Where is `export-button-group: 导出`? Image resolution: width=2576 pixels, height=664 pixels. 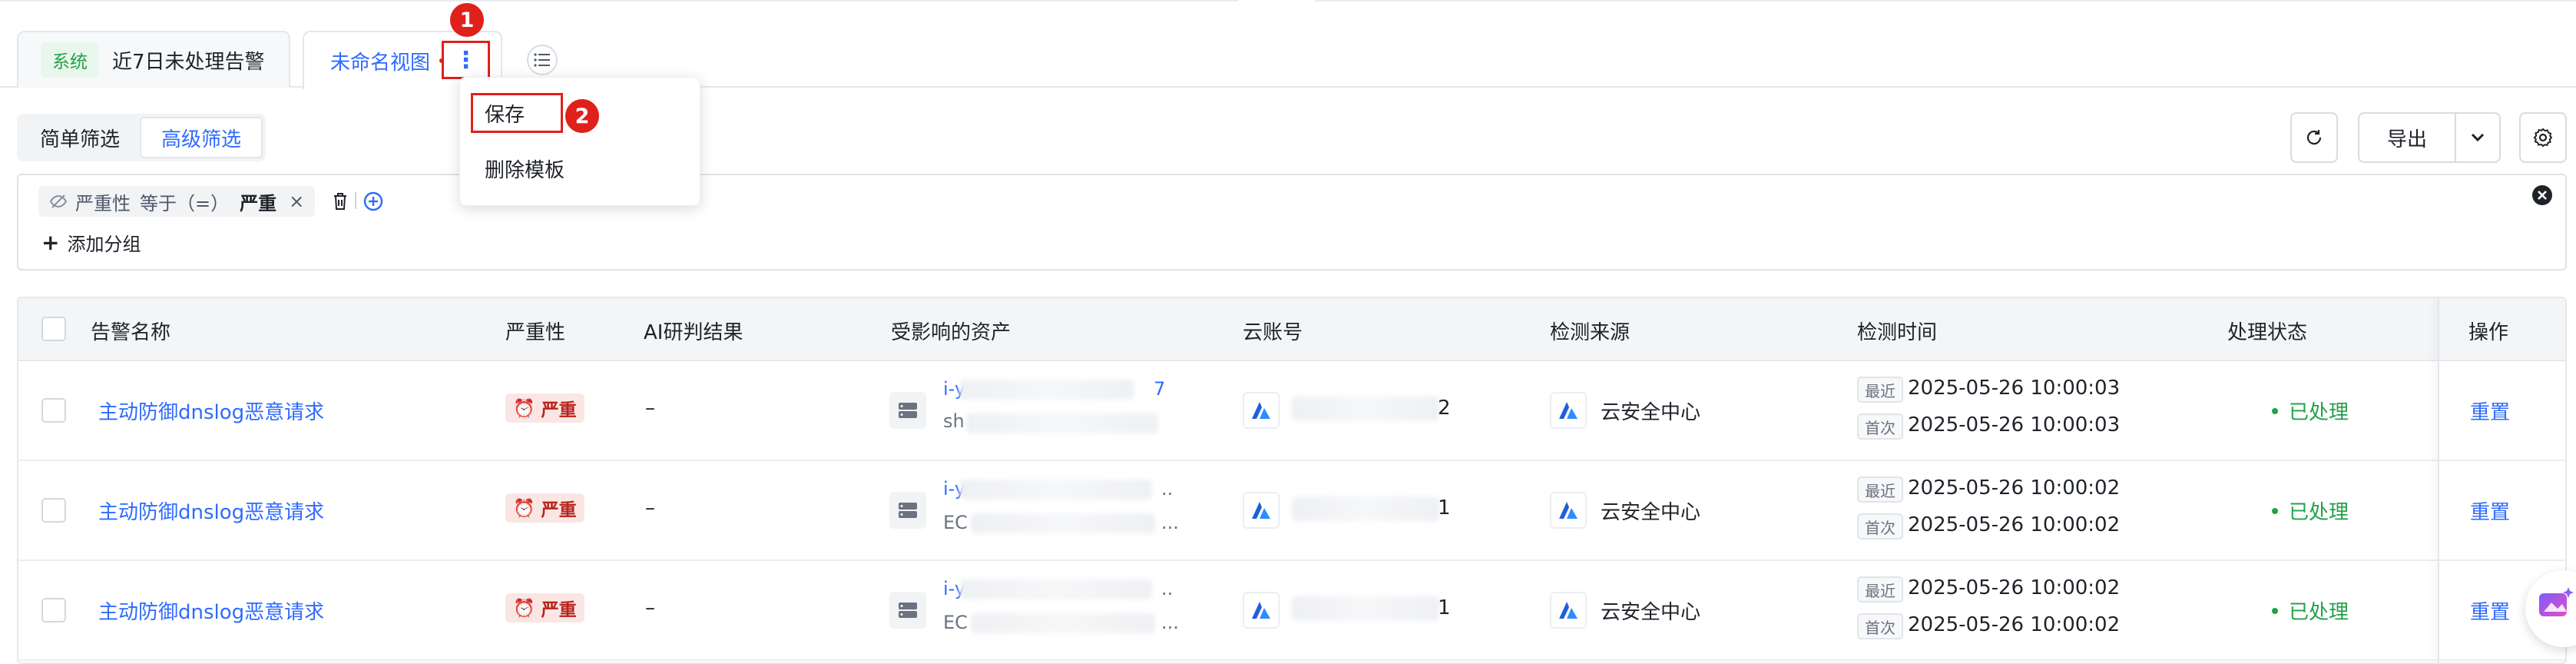
export-button-group: 导出 is located at coordinates (2429, 137).